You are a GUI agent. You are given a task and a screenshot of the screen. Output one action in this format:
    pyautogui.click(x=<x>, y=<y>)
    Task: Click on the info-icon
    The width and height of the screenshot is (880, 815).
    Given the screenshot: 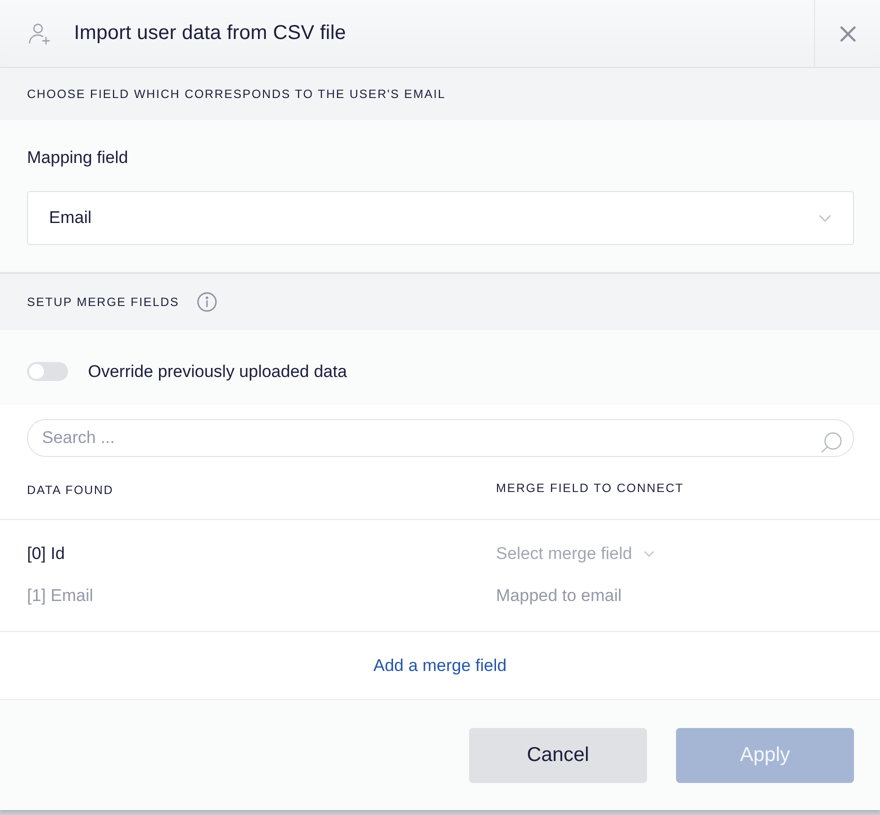 What is the action you would take?
    pyautogui.click(x=207, y=302)
    